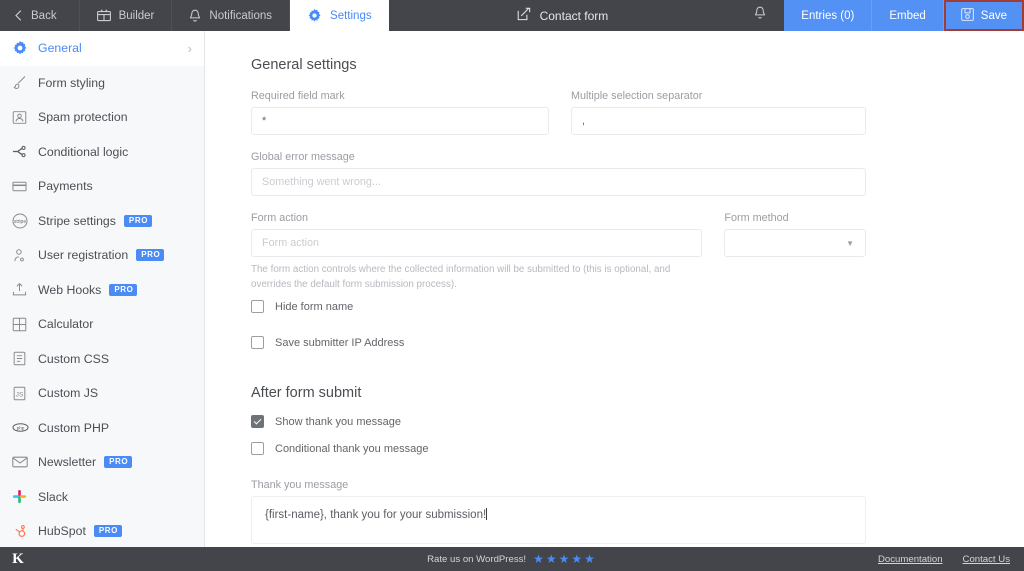 This screenshot has width=1024, height=571. What do you see at coordinates (241, 15) in the screenshot?
I see `tab-notifications-label: Notifications` at bounding box center [241, 15].